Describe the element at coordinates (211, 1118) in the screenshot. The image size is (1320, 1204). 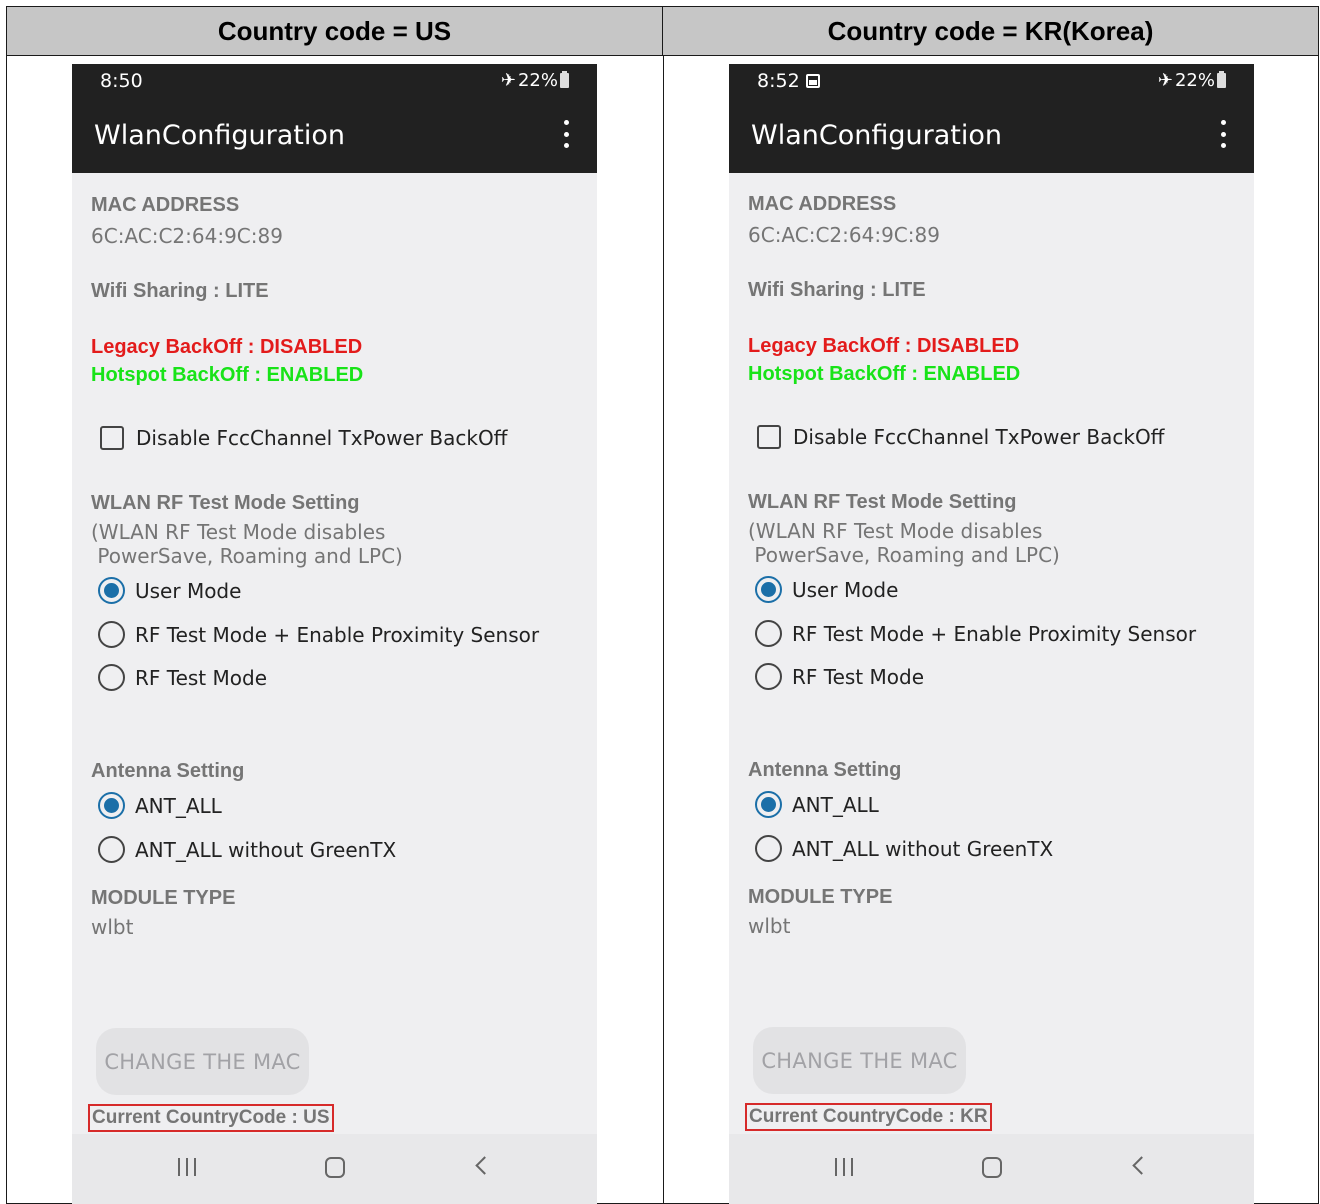
I see `current-country-code: Current CountryCode : US` at that location.